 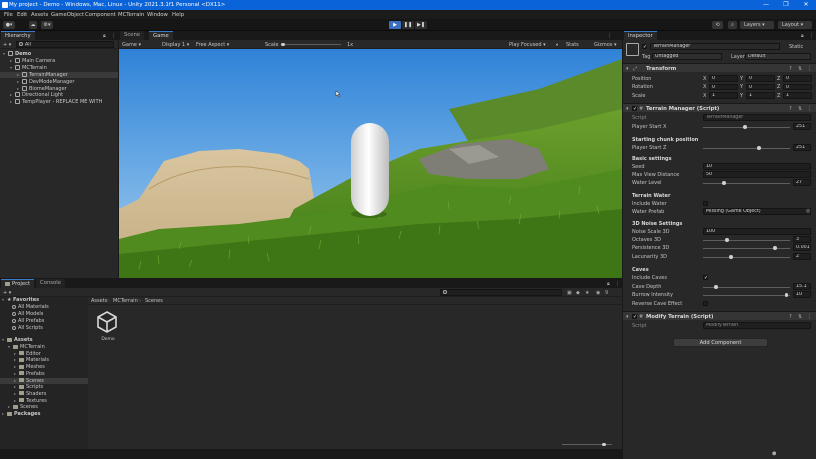 I want to click on packages-header: ▸ Packages, so click(x=21, y=414).